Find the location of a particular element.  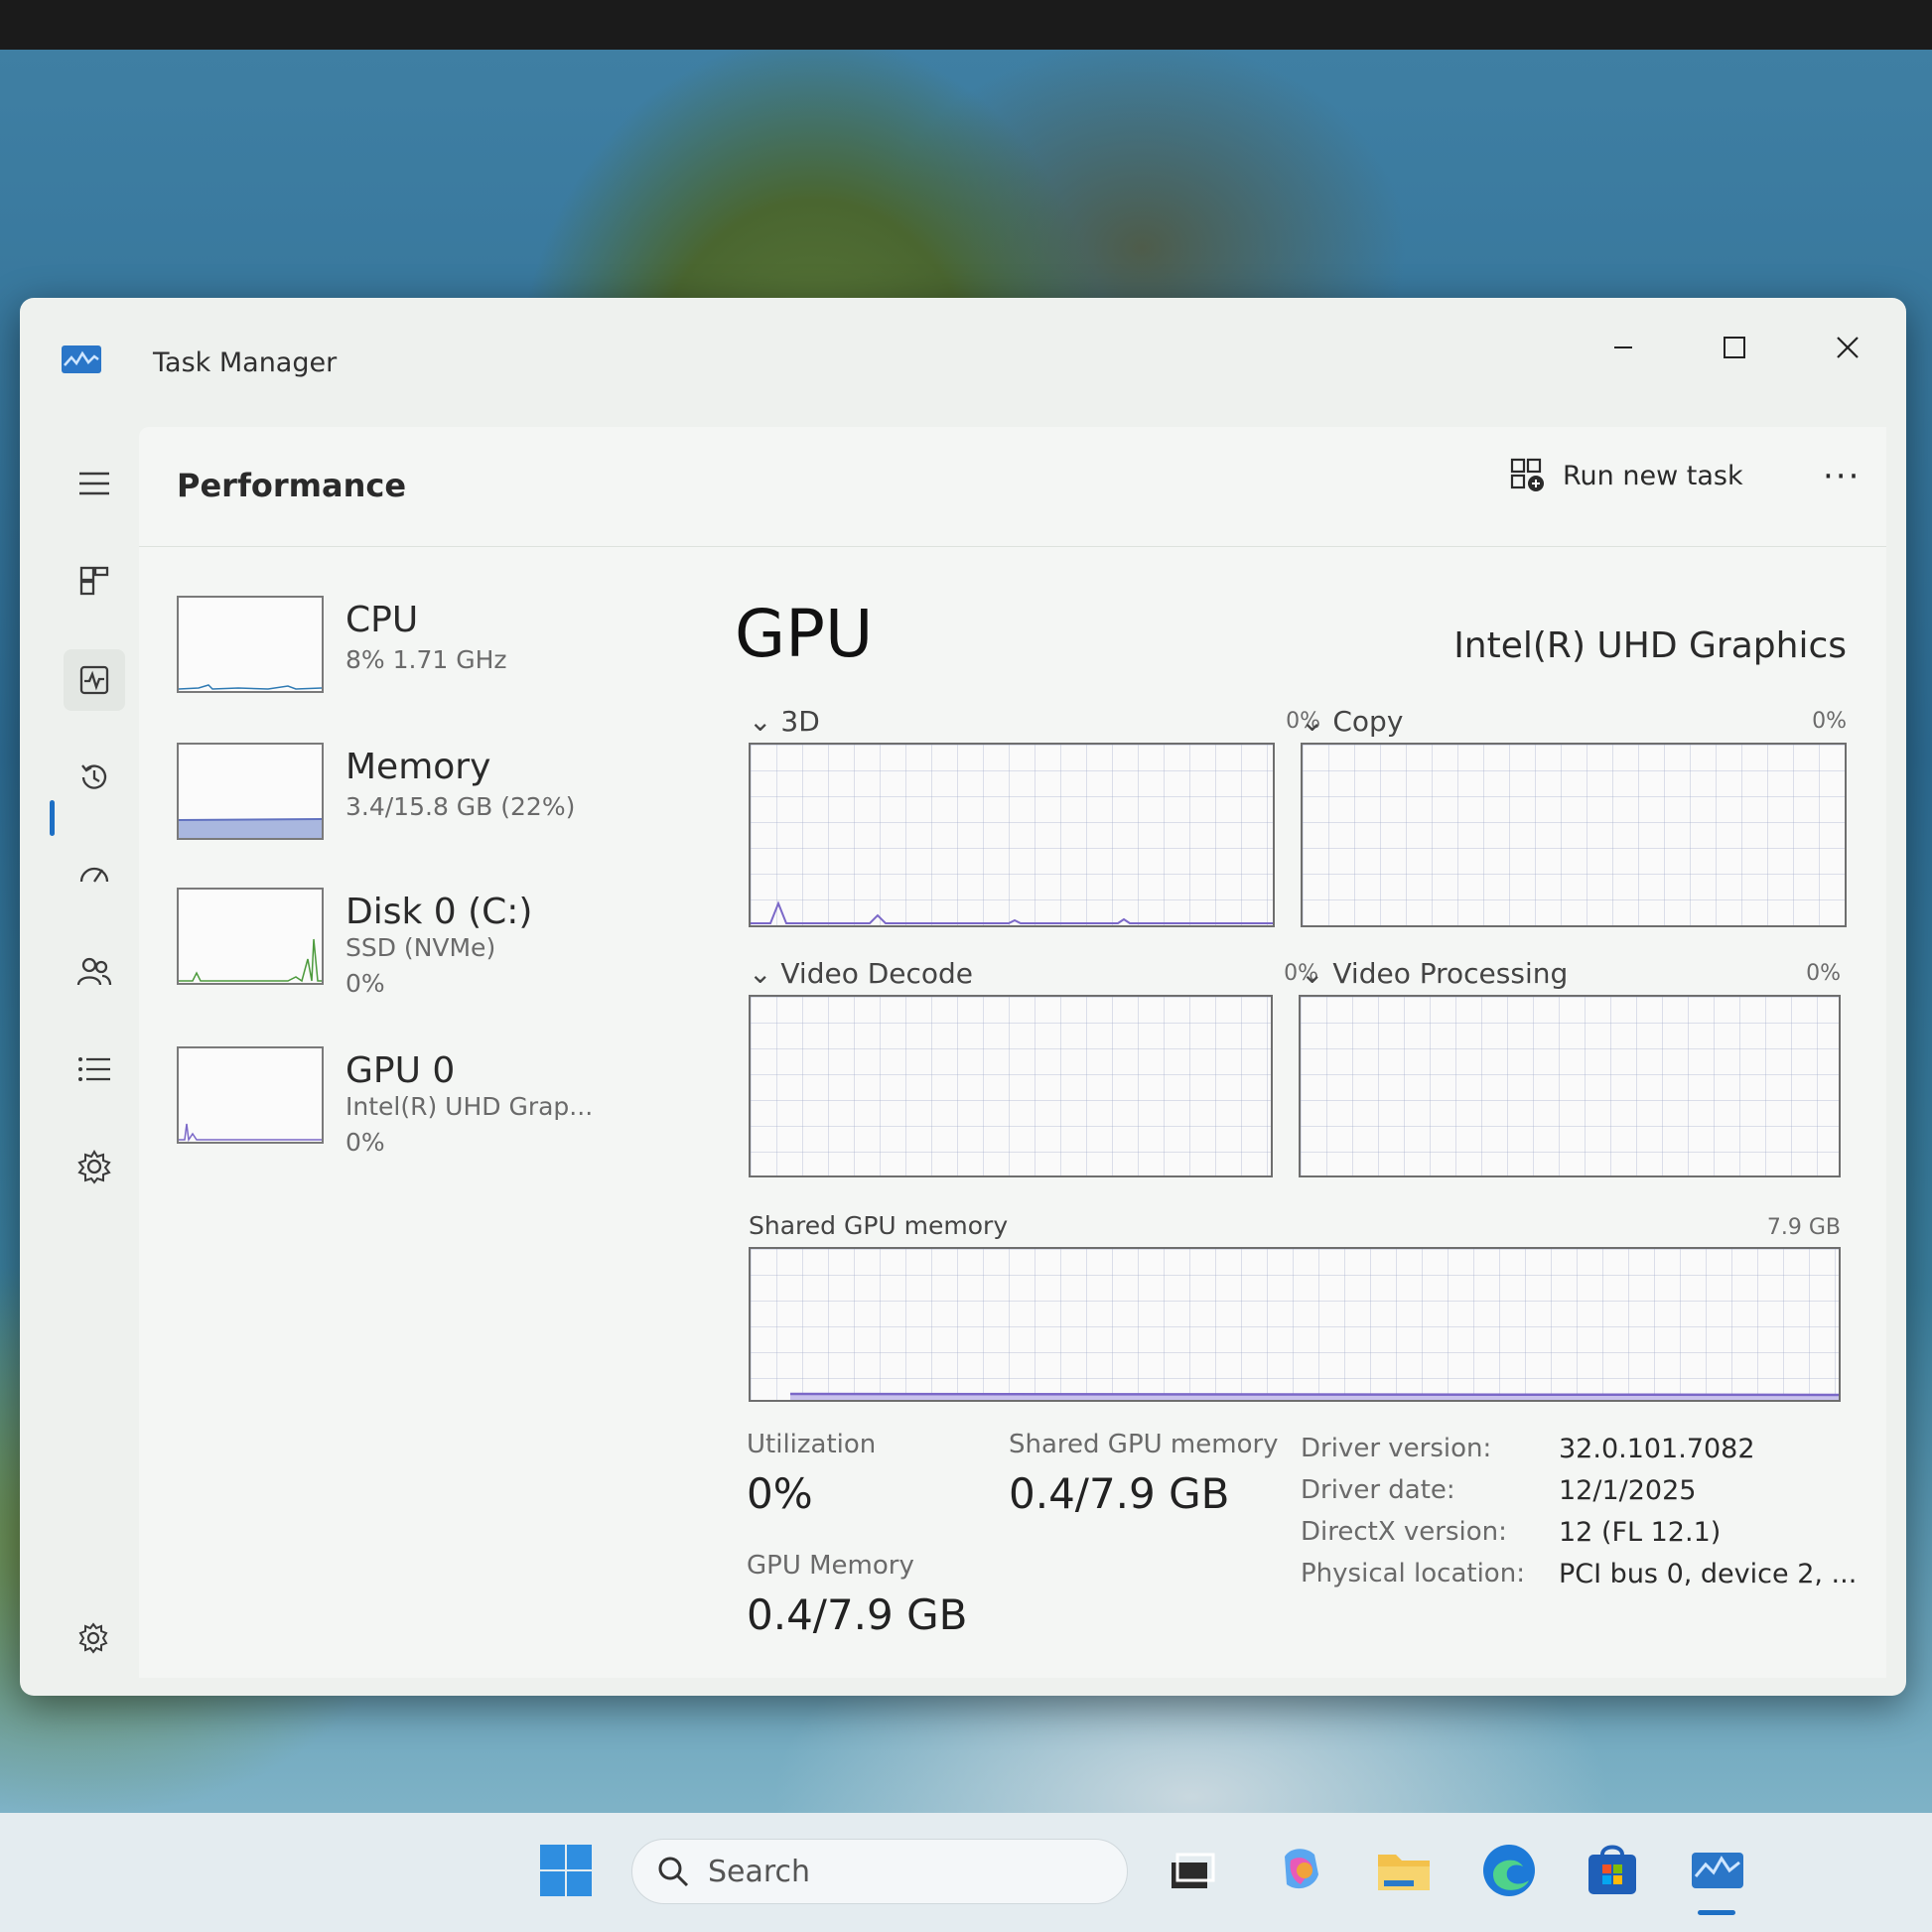

engine-video-decode-dropdown: ⌄ Video Decode is located at coordinates (861, 974).